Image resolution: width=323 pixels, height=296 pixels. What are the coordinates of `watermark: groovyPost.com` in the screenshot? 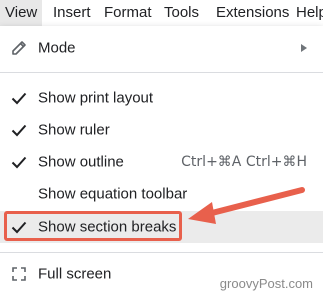 It's located at (266, 283).